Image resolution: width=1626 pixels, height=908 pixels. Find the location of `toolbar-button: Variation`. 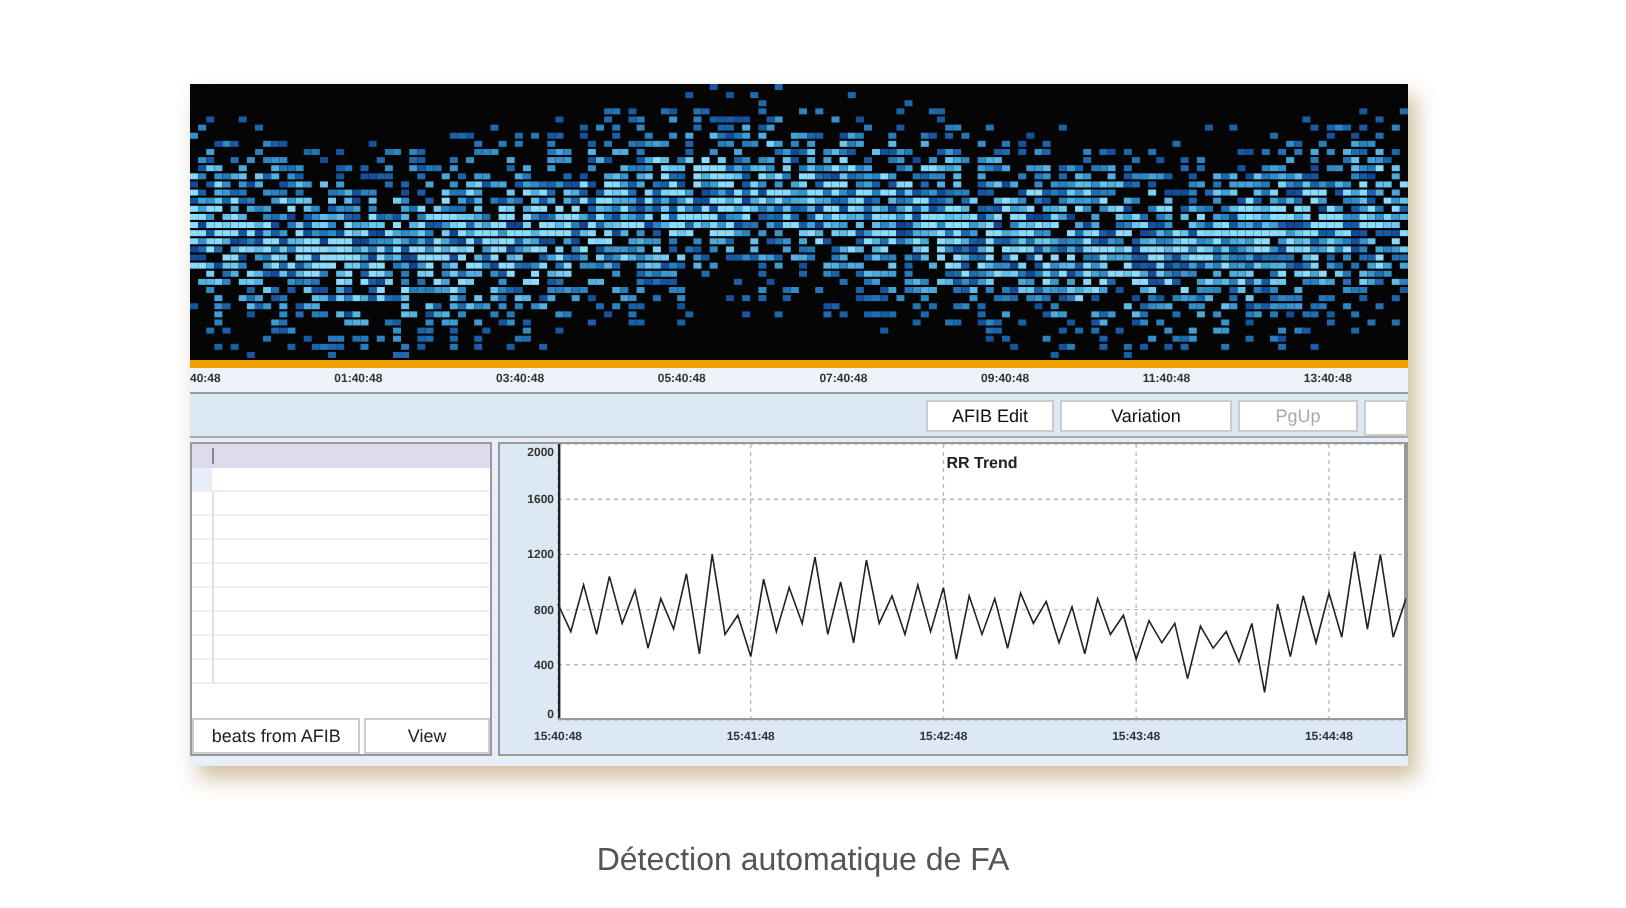

toolbar-button: Variation is located at coordinates (1146, 416).